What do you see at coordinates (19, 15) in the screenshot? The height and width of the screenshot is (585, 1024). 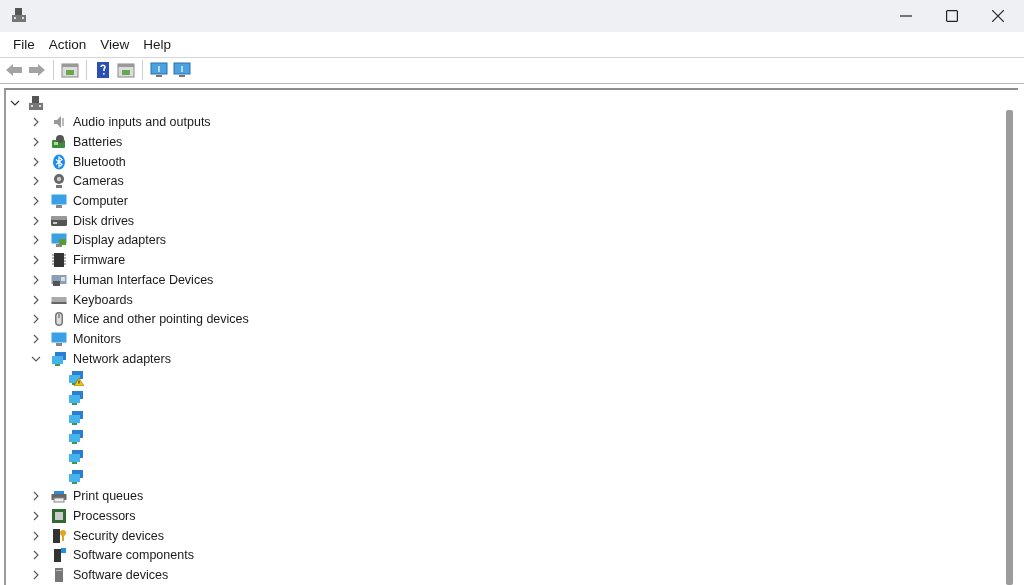 I see `device-manager-icon` at bounding box center [19, 15].